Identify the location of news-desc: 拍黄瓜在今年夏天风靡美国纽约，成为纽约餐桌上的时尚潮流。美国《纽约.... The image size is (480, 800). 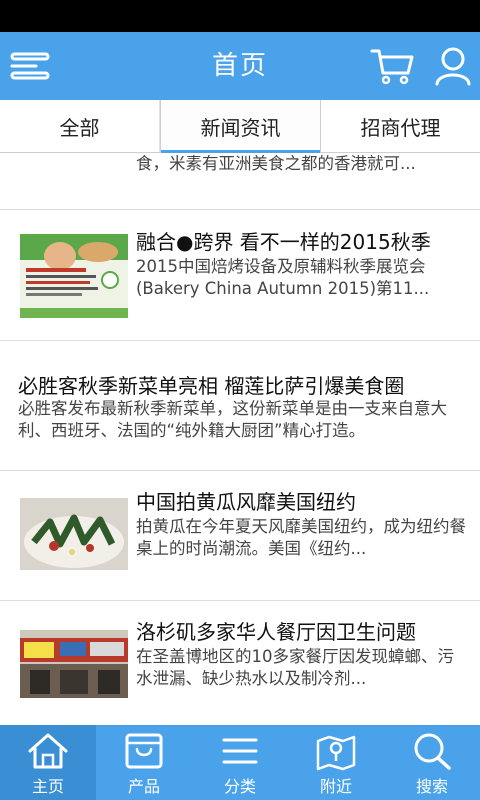
(301, 537).